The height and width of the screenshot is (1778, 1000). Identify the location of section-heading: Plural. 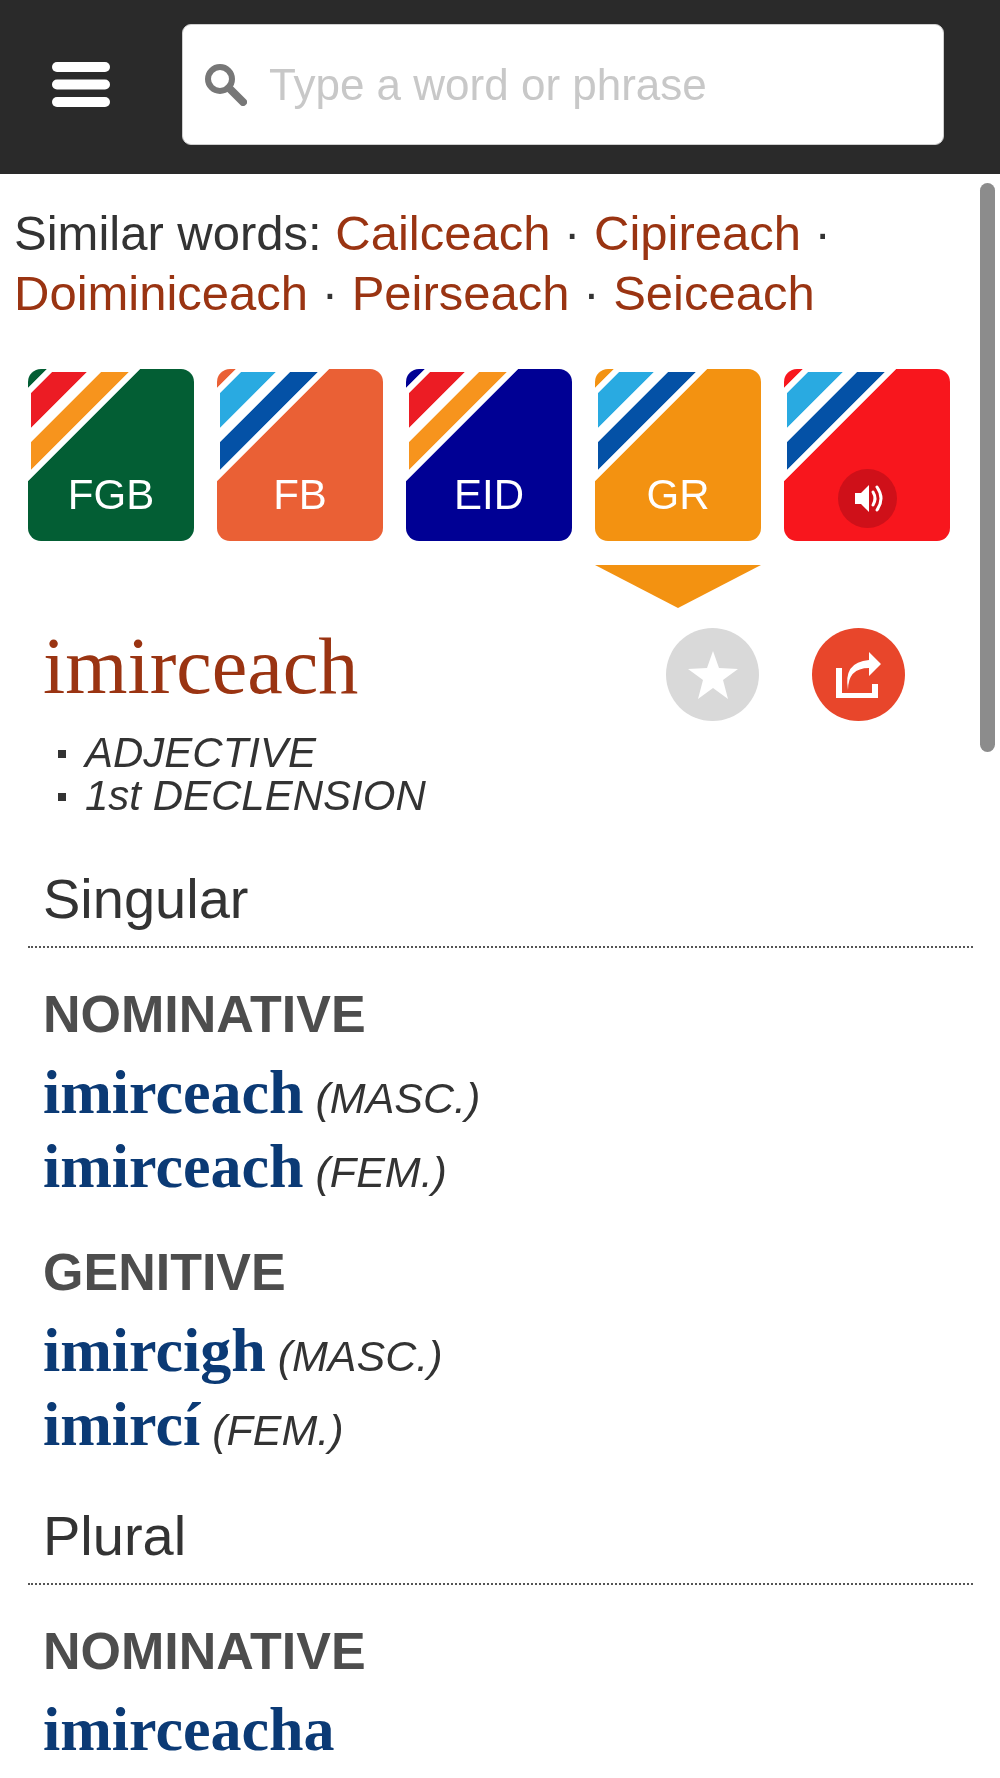
(115, 1536).